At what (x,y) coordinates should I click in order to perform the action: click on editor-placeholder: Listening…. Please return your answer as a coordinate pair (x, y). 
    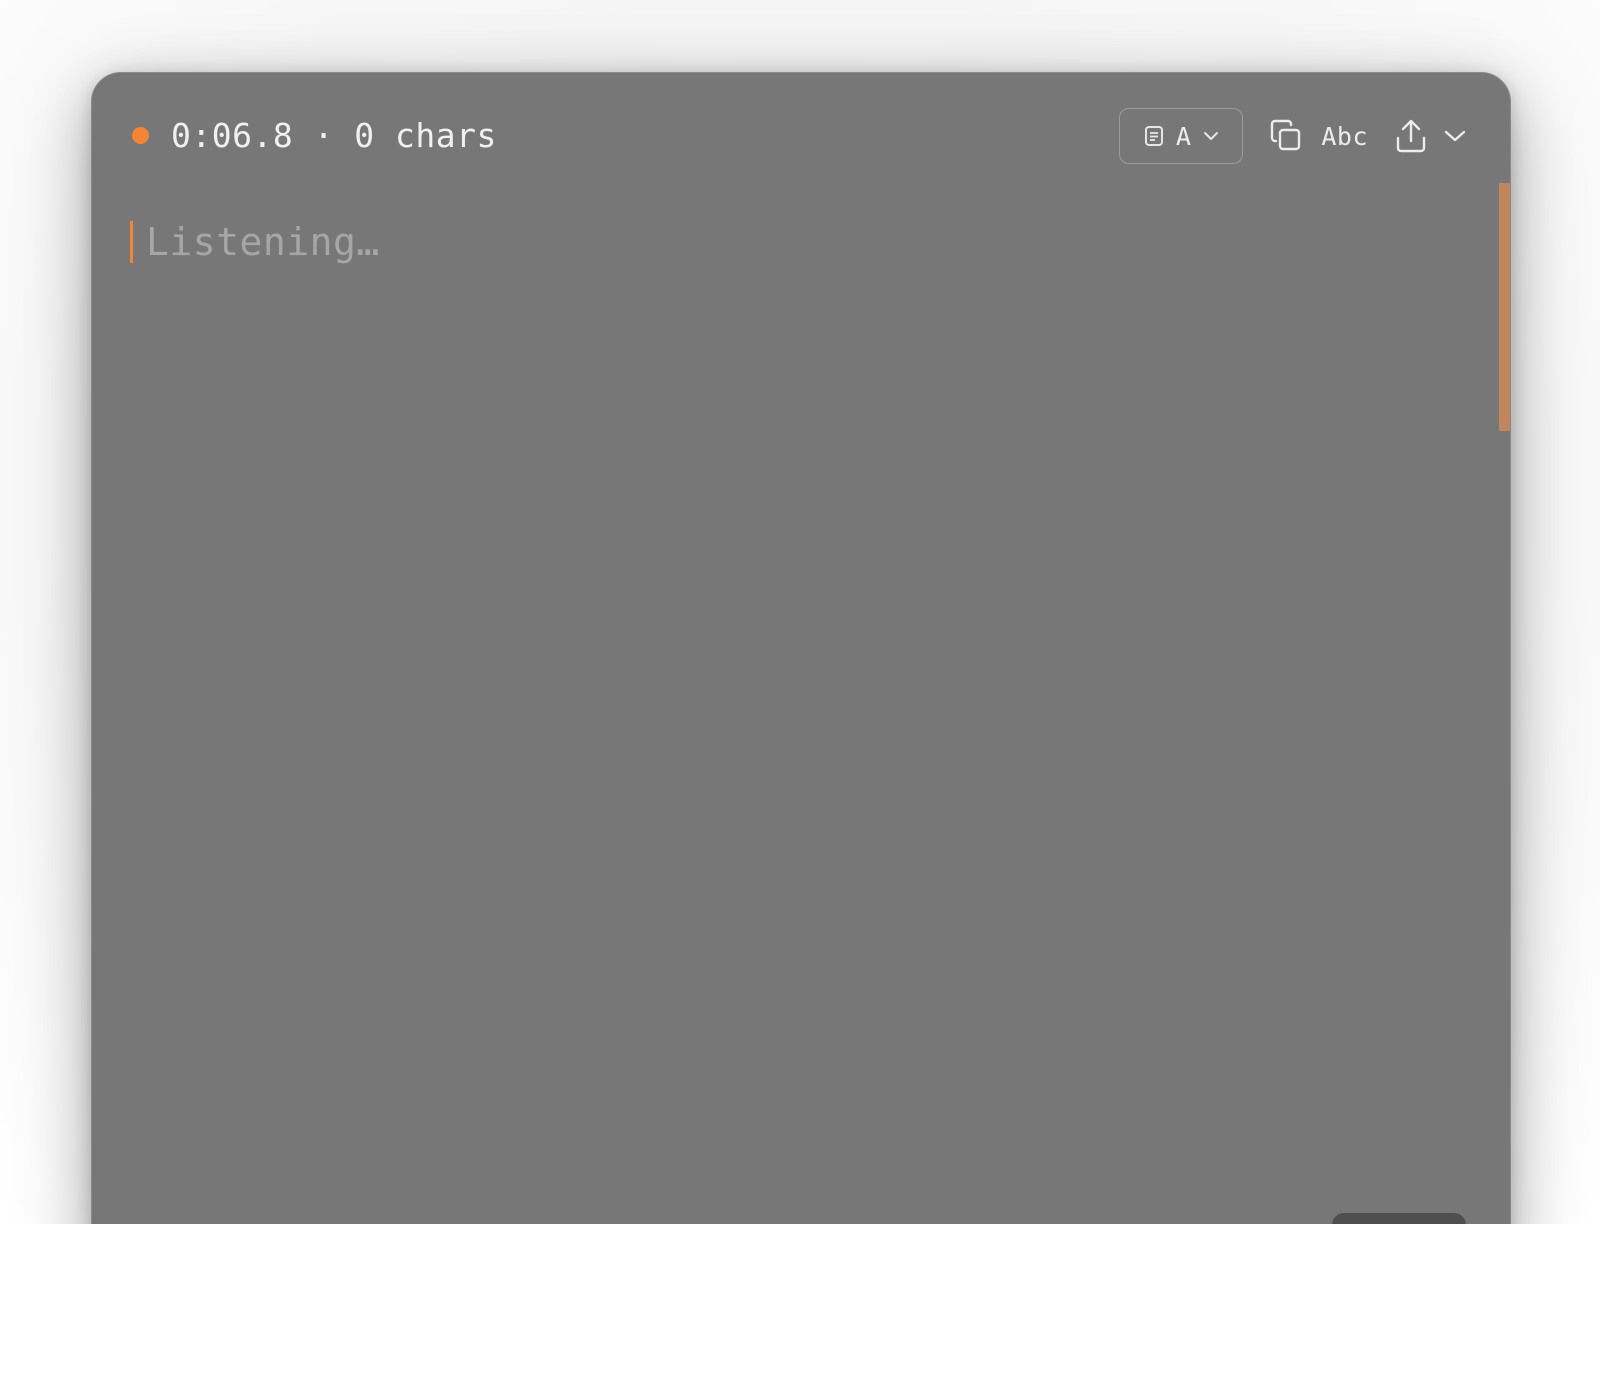
    Looking at the image, I should click on (263, 242).